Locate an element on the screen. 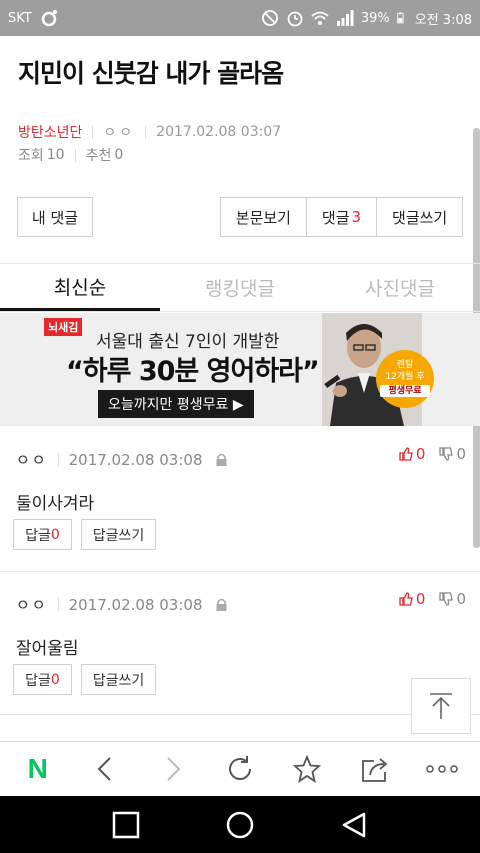 The image size is (480, 853). carrier-label: SKT is located at coordinates (20, 18).